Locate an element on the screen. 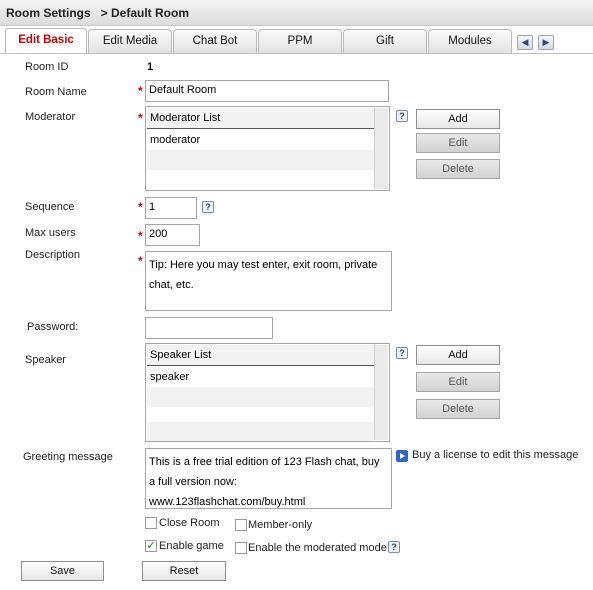  moderated-mode-checkbox is located at coordinates (241, 548).